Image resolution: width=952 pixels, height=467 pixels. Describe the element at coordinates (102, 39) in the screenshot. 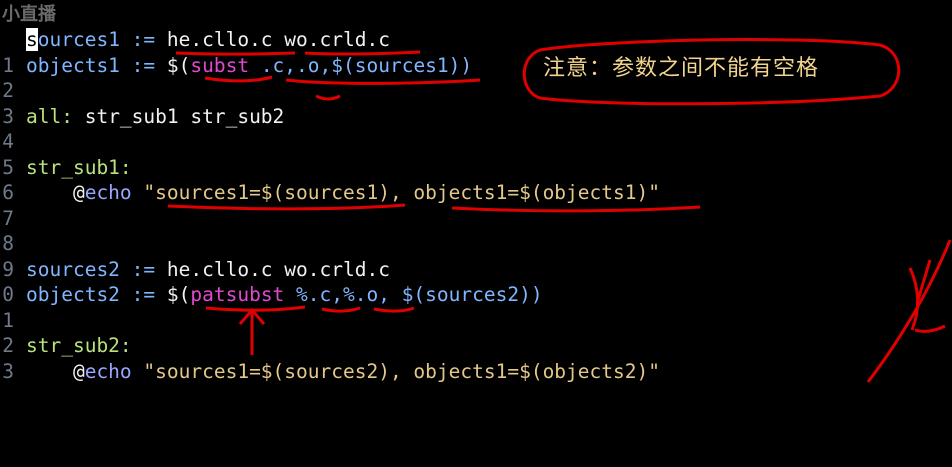

I see `code-token: ources1 :=` at that location.